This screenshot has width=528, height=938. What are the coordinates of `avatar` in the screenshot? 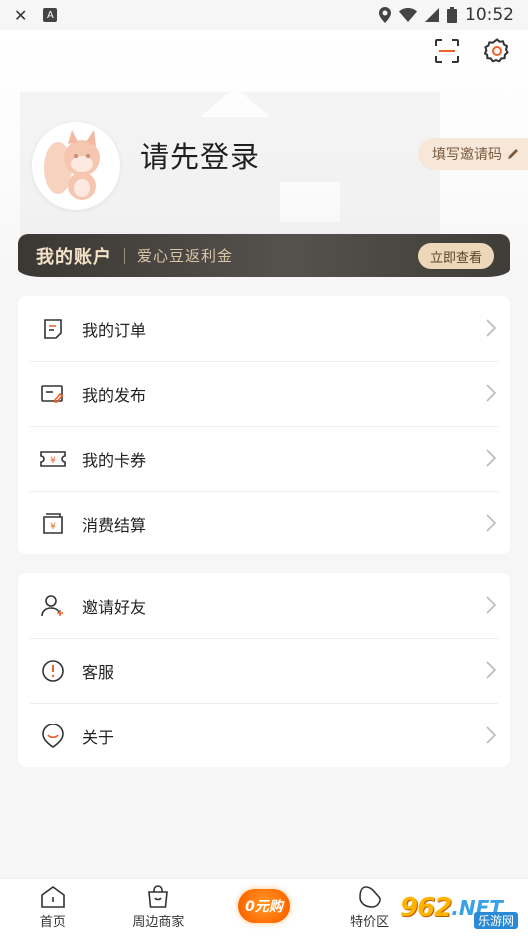 It's located at (76, 166).